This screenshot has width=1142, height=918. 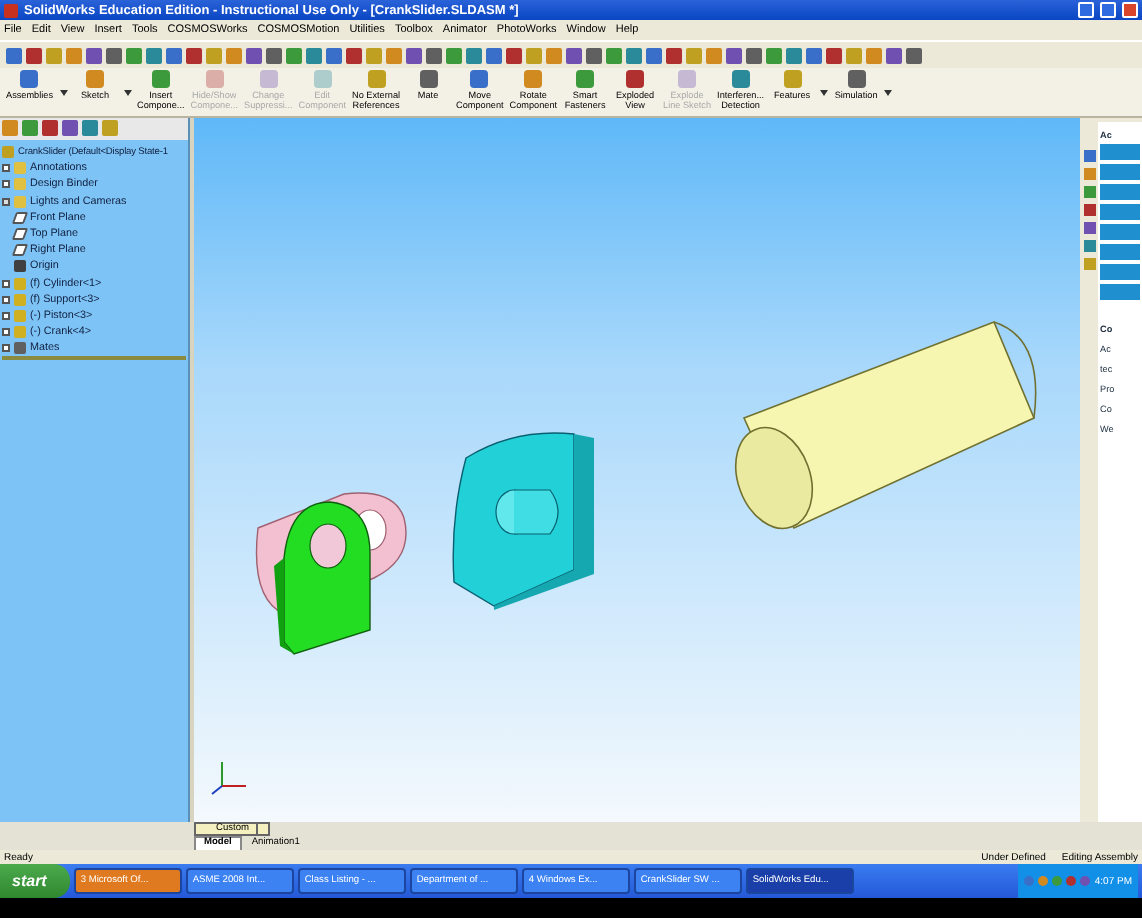 I want to click on assembly-icon, so click(x=8, y=152).